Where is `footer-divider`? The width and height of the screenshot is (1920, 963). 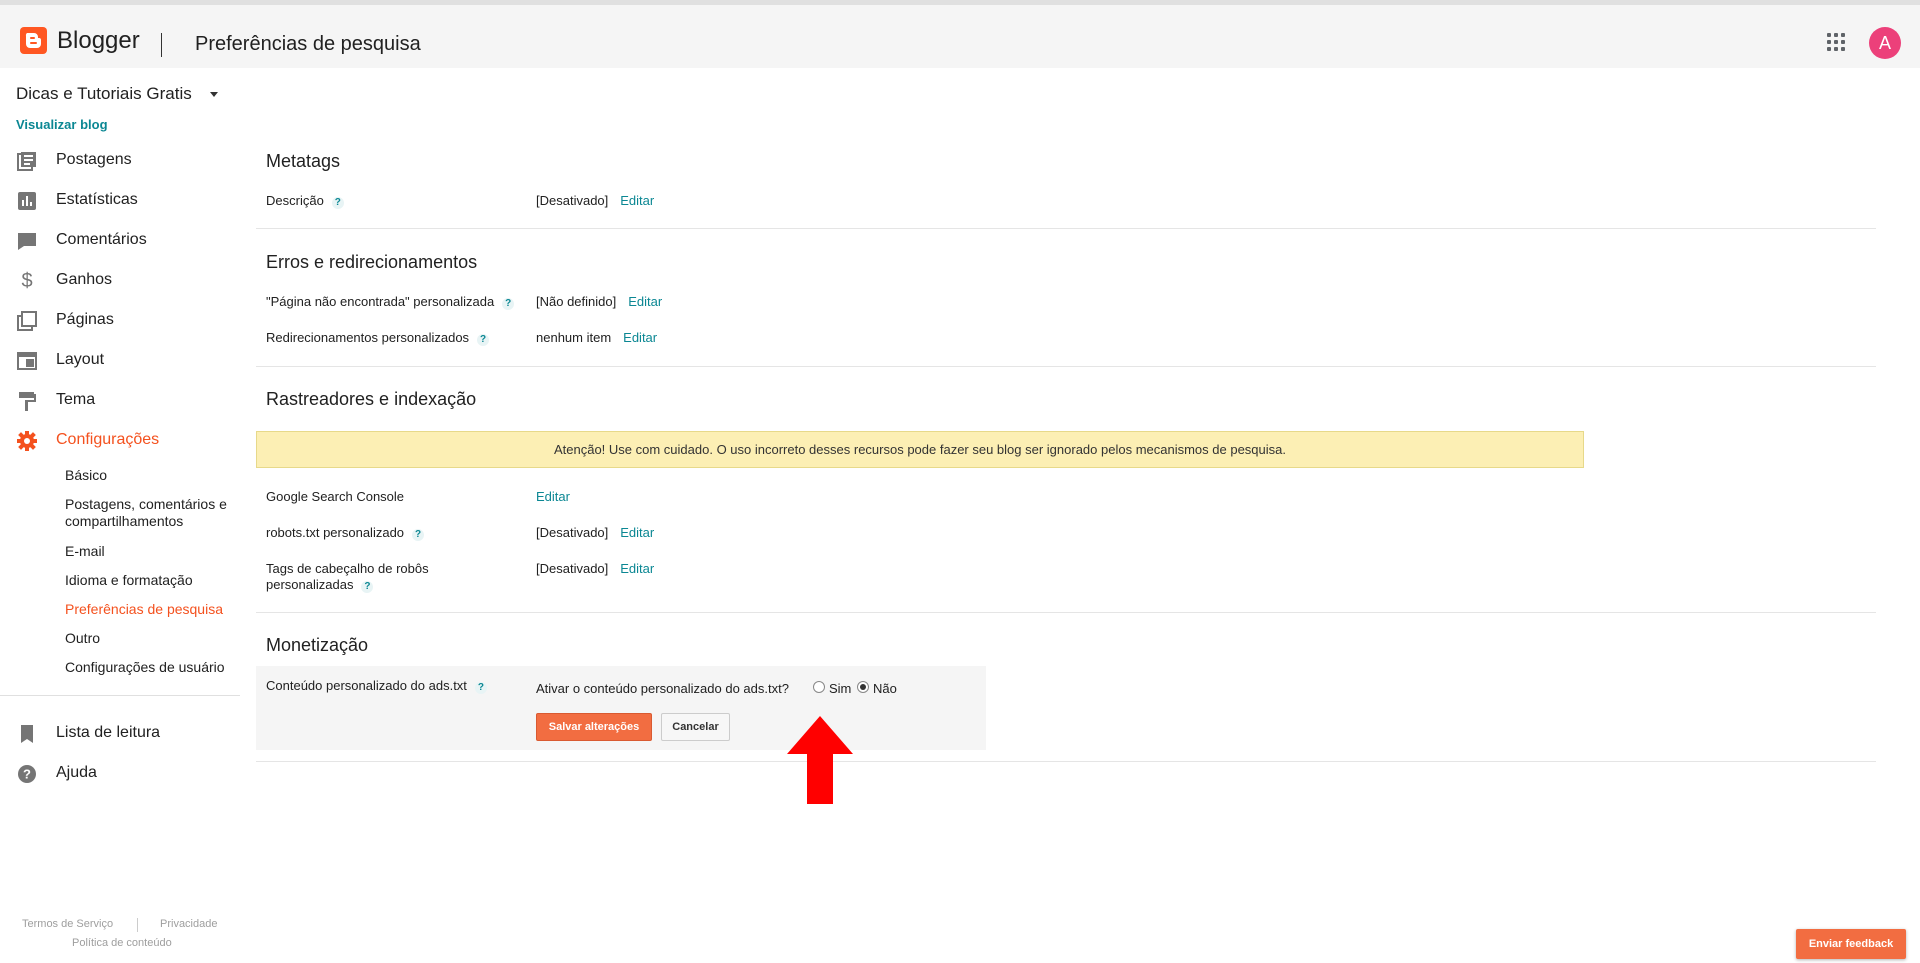 footer-divider is located at coordinates (137, 925).